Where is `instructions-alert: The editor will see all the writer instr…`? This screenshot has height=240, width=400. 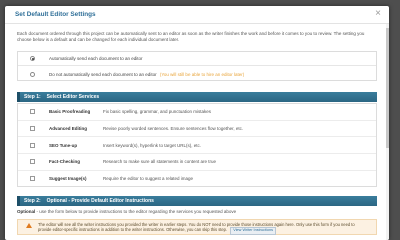
instructions-alert: The editor will see all the writer instr… is located at coordinates (197, 227).